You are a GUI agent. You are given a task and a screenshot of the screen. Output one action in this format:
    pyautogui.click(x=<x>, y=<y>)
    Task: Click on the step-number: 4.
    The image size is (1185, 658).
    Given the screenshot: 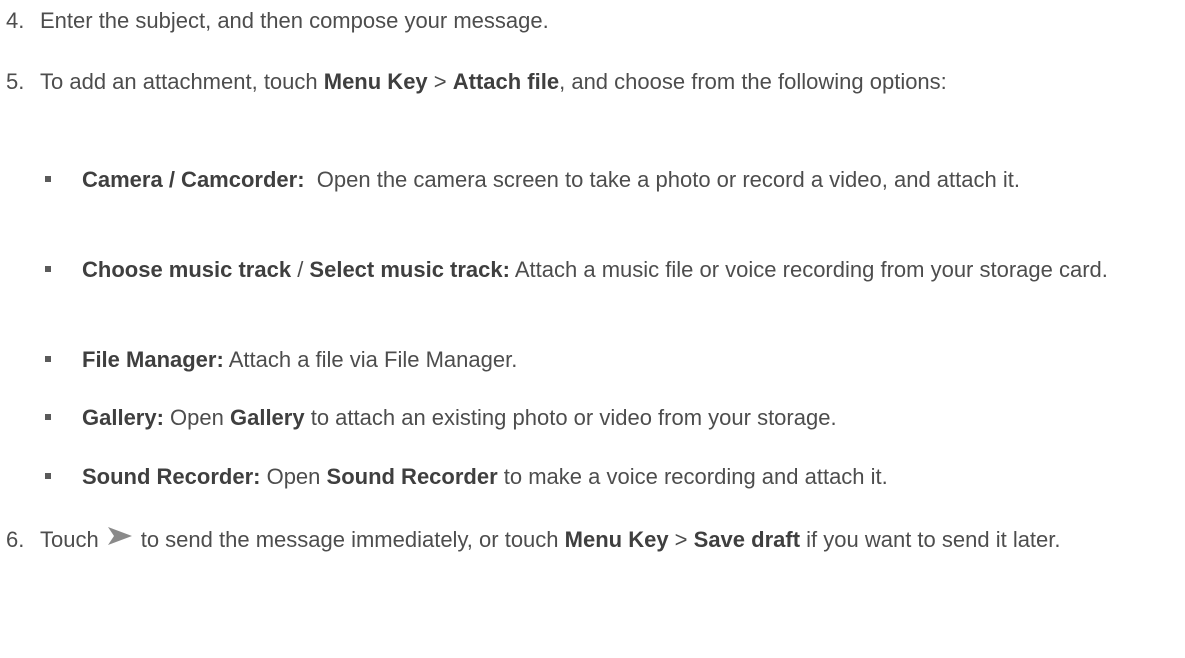 What is the action you would take?
    pyautogui.click(x=15, y=20)
    